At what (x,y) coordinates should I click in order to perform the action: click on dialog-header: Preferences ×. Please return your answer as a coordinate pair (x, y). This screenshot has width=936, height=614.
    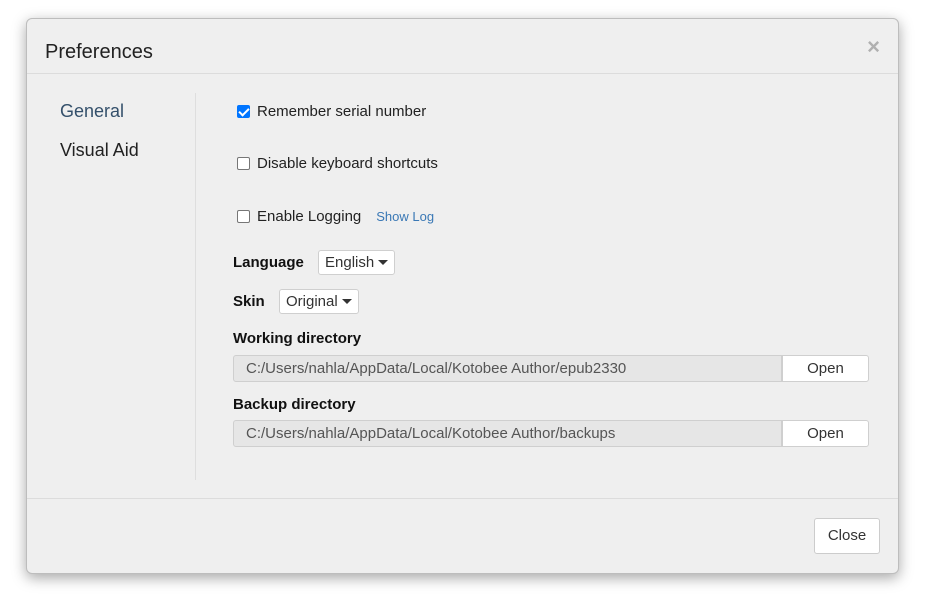
    Looking at the image, I should click on (462, 46).